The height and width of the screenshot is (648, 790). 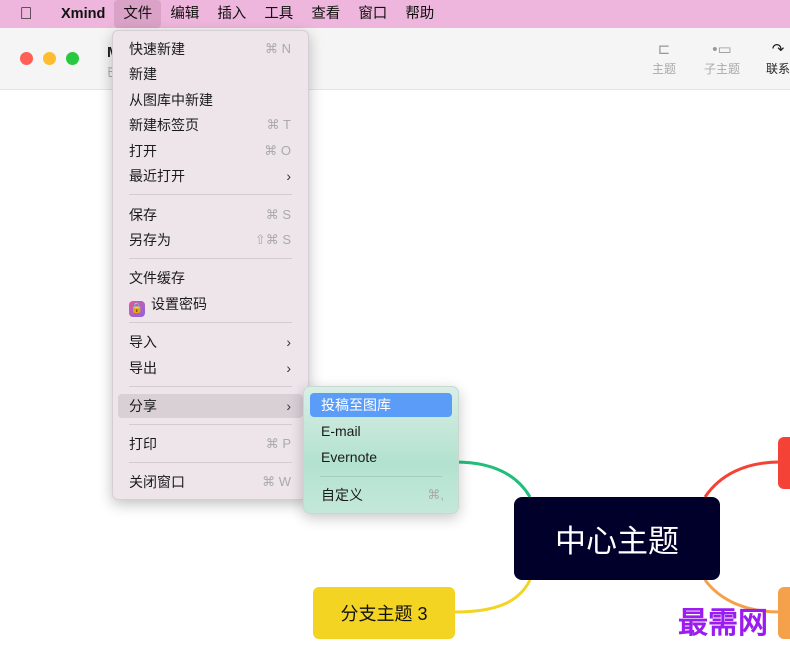 I want to click on menu-item-label: 关闭窗口, so click(x=157, y=482).